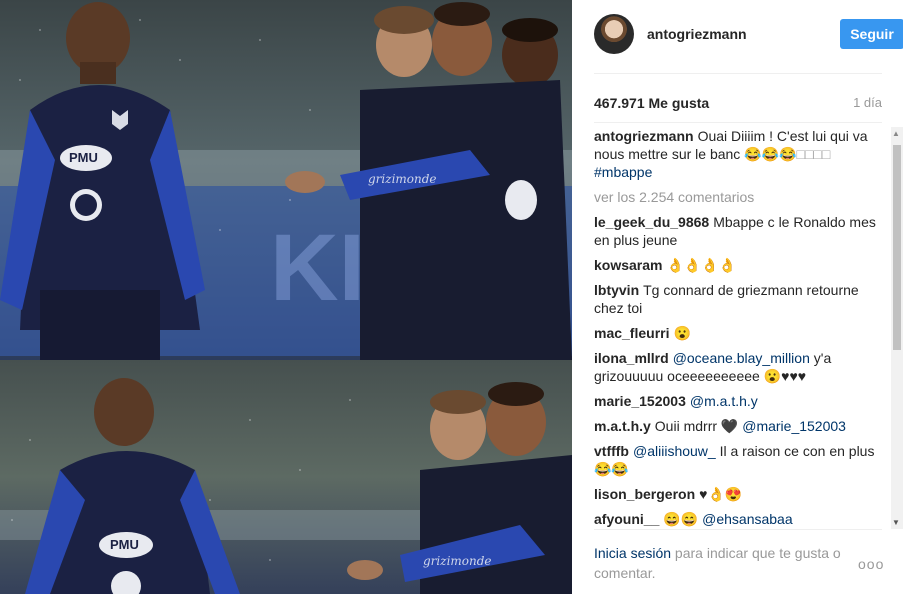 The height and width of the screenshot is (594, 903). What do you see at coordinates (402, 179) in the screenshot?
I see `watermark-top: grizimonde` at bounding box center [402, 179].